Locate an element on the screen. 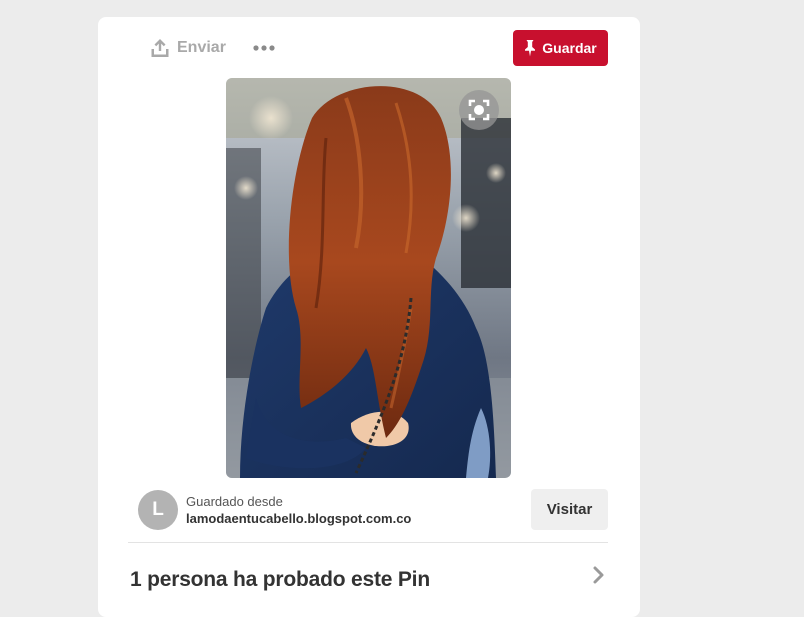 This screenshot has width=804, height=617. save-button: Guardar is located at coordinates (560, 48).